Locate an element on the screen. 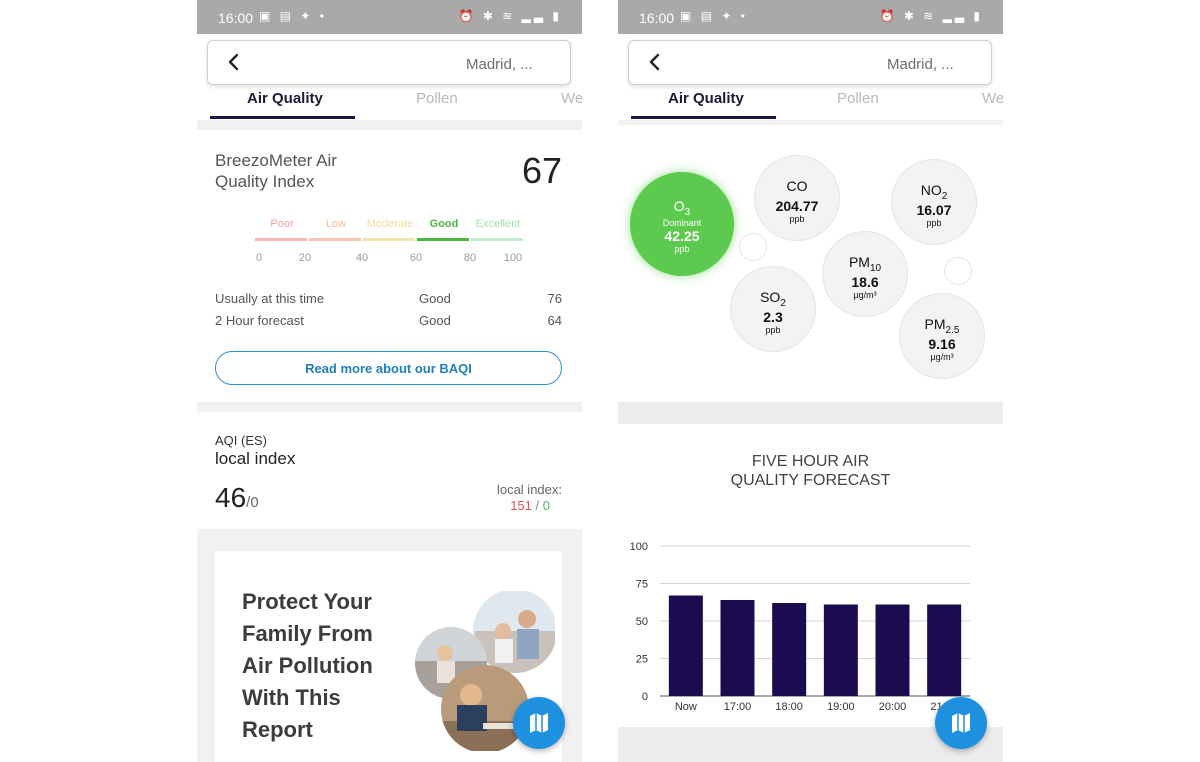 The image size is (1200, 762). pollutant-name: PM10 is located at coordinates (865, 264).